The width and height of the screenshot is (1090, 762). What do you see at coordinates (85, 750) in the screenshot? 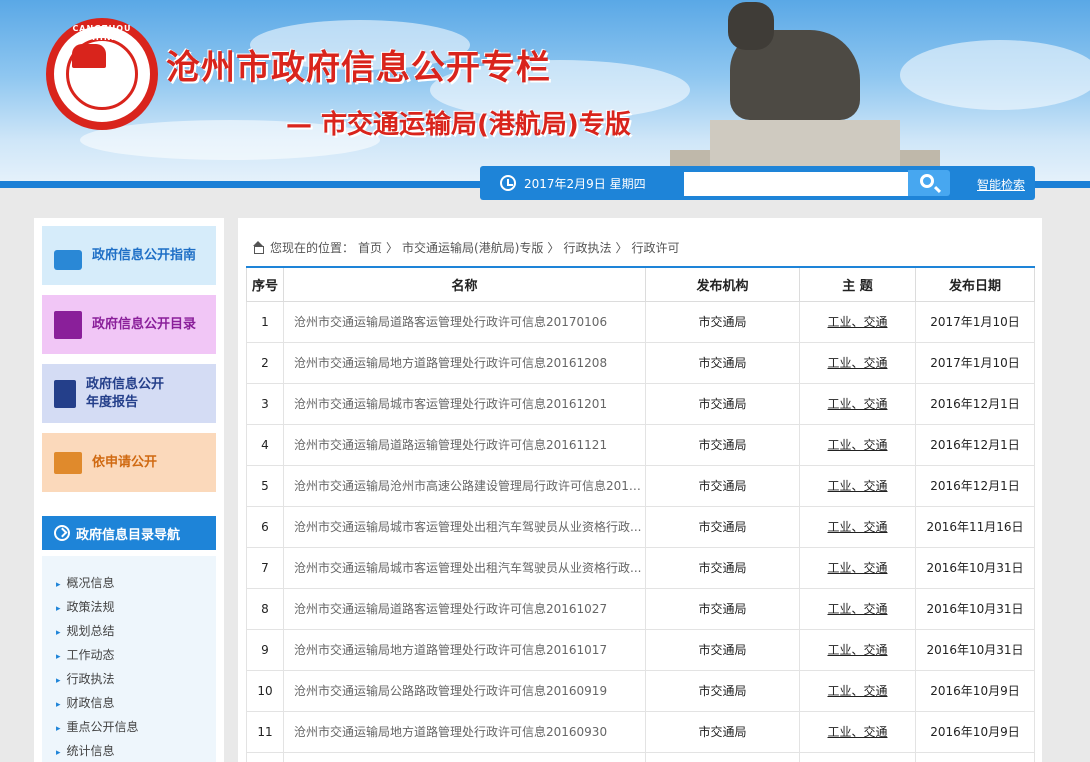
I see `nav-item-statistics: 统计信息` at bounding box center [85, 750].